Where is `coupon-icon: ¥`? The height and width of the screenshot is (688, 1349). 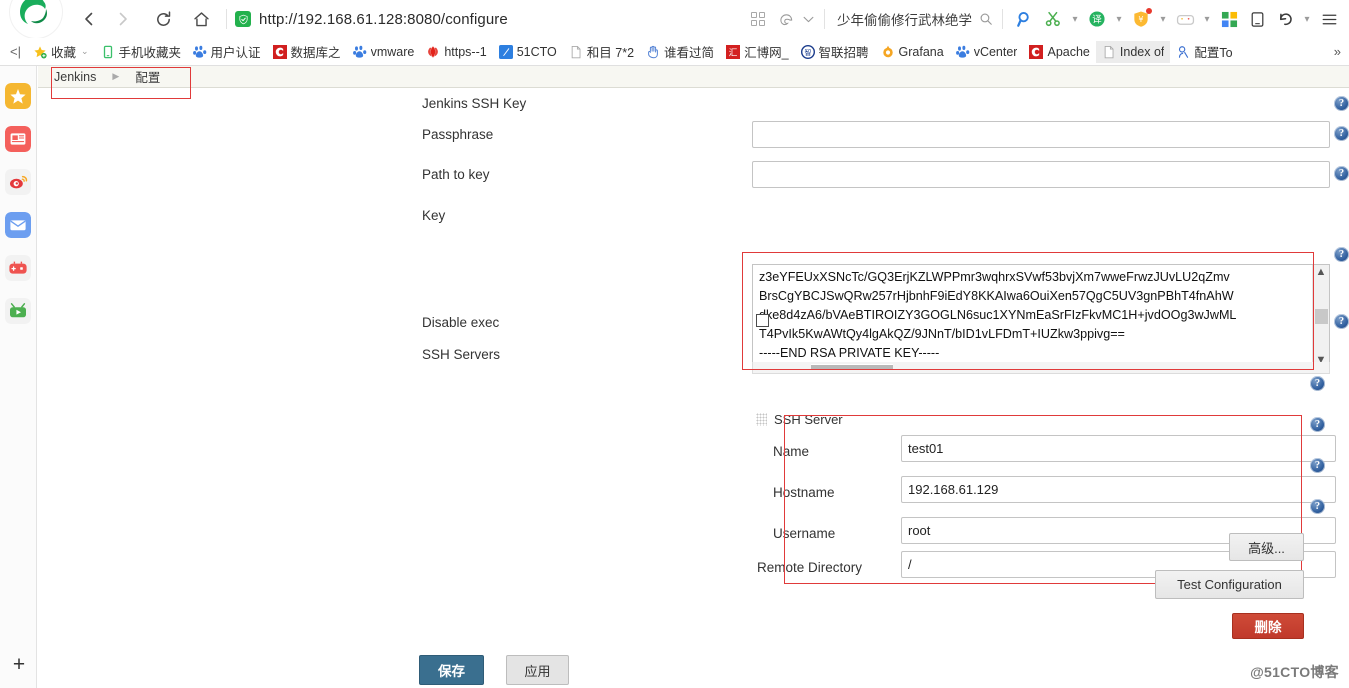 coupon-icon: ¥ is located at coordinates (1141, 19).